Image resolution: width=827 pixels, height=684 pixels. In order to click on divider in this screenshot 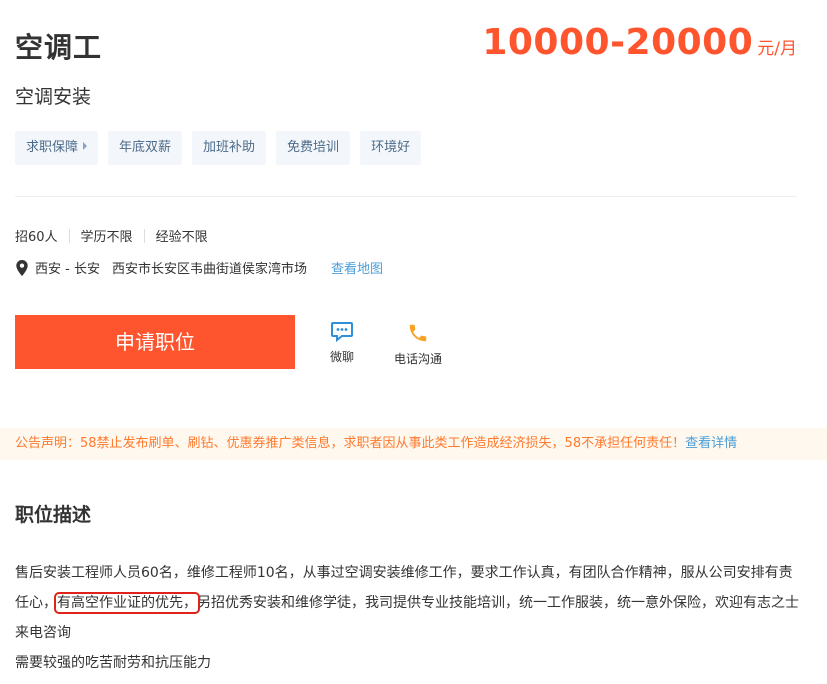, I will do `click(406, 196)`.